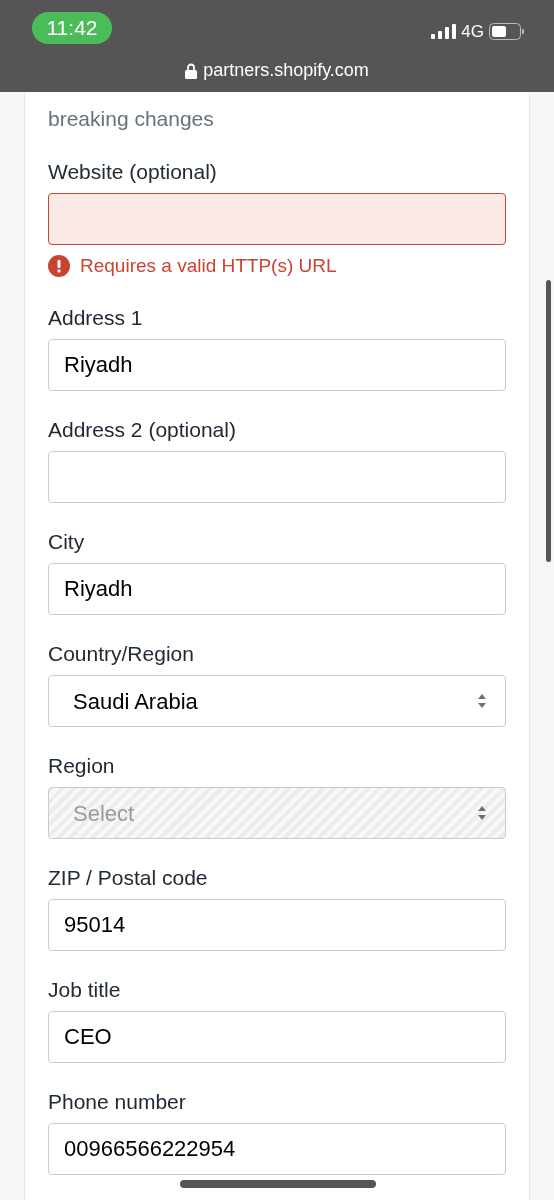 The width and height of the screenshot is (554, 1200). I want to click on input-field, so click(277, 219).